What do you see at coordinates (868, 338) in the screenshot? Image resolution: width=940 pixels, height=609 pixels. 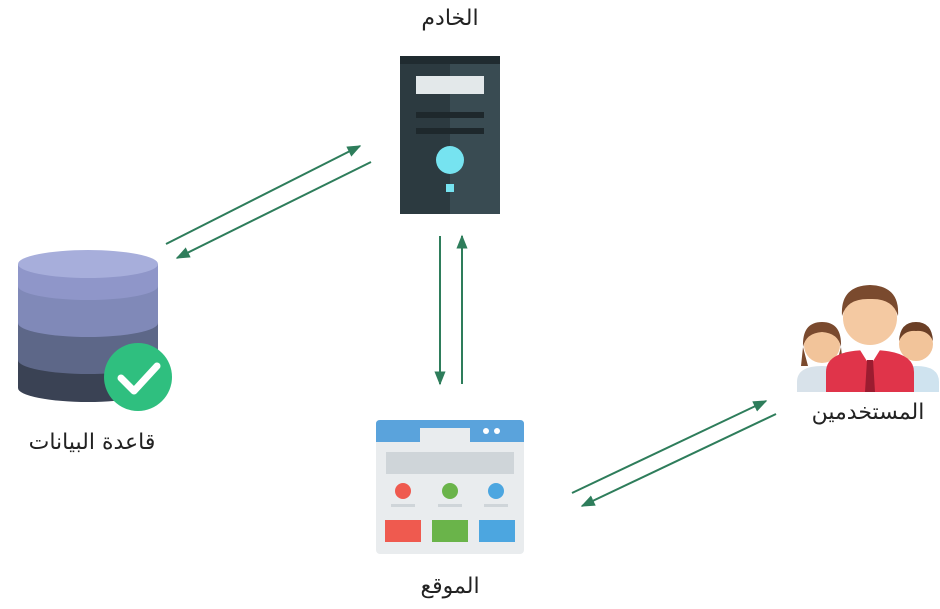 I see `users-icon` at bounding box center [868, 338].